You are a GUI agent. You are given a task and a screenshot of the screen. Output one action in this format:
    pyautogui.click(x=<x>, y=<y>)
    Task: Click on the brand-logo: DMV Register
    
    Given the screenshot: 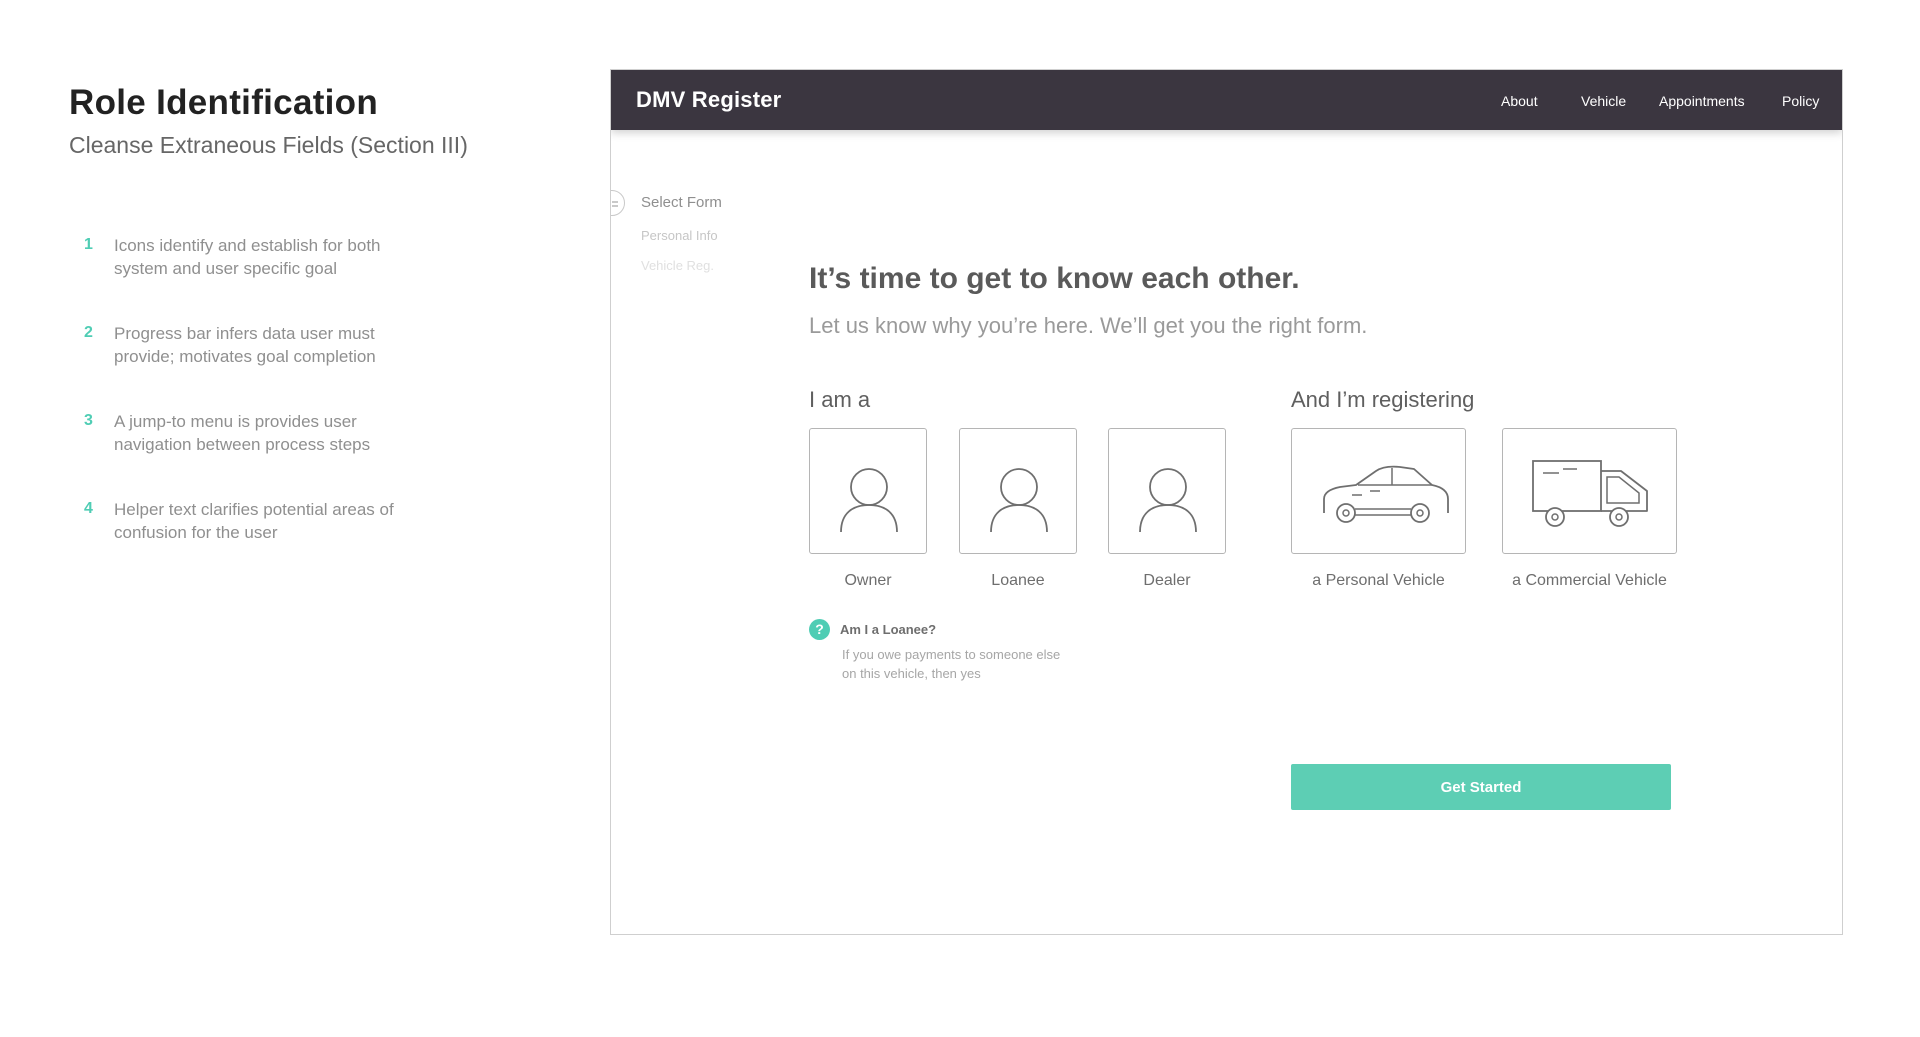 What is the action you would take?
    pyautogui.click(x=708, y=100)
    